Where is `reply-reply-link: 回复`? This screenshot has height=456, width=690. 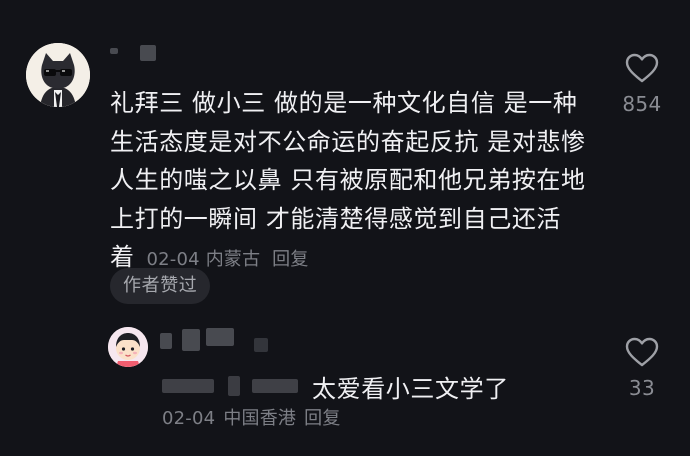 reply-reply-link: 回复 is located at coordinates (322, 418).